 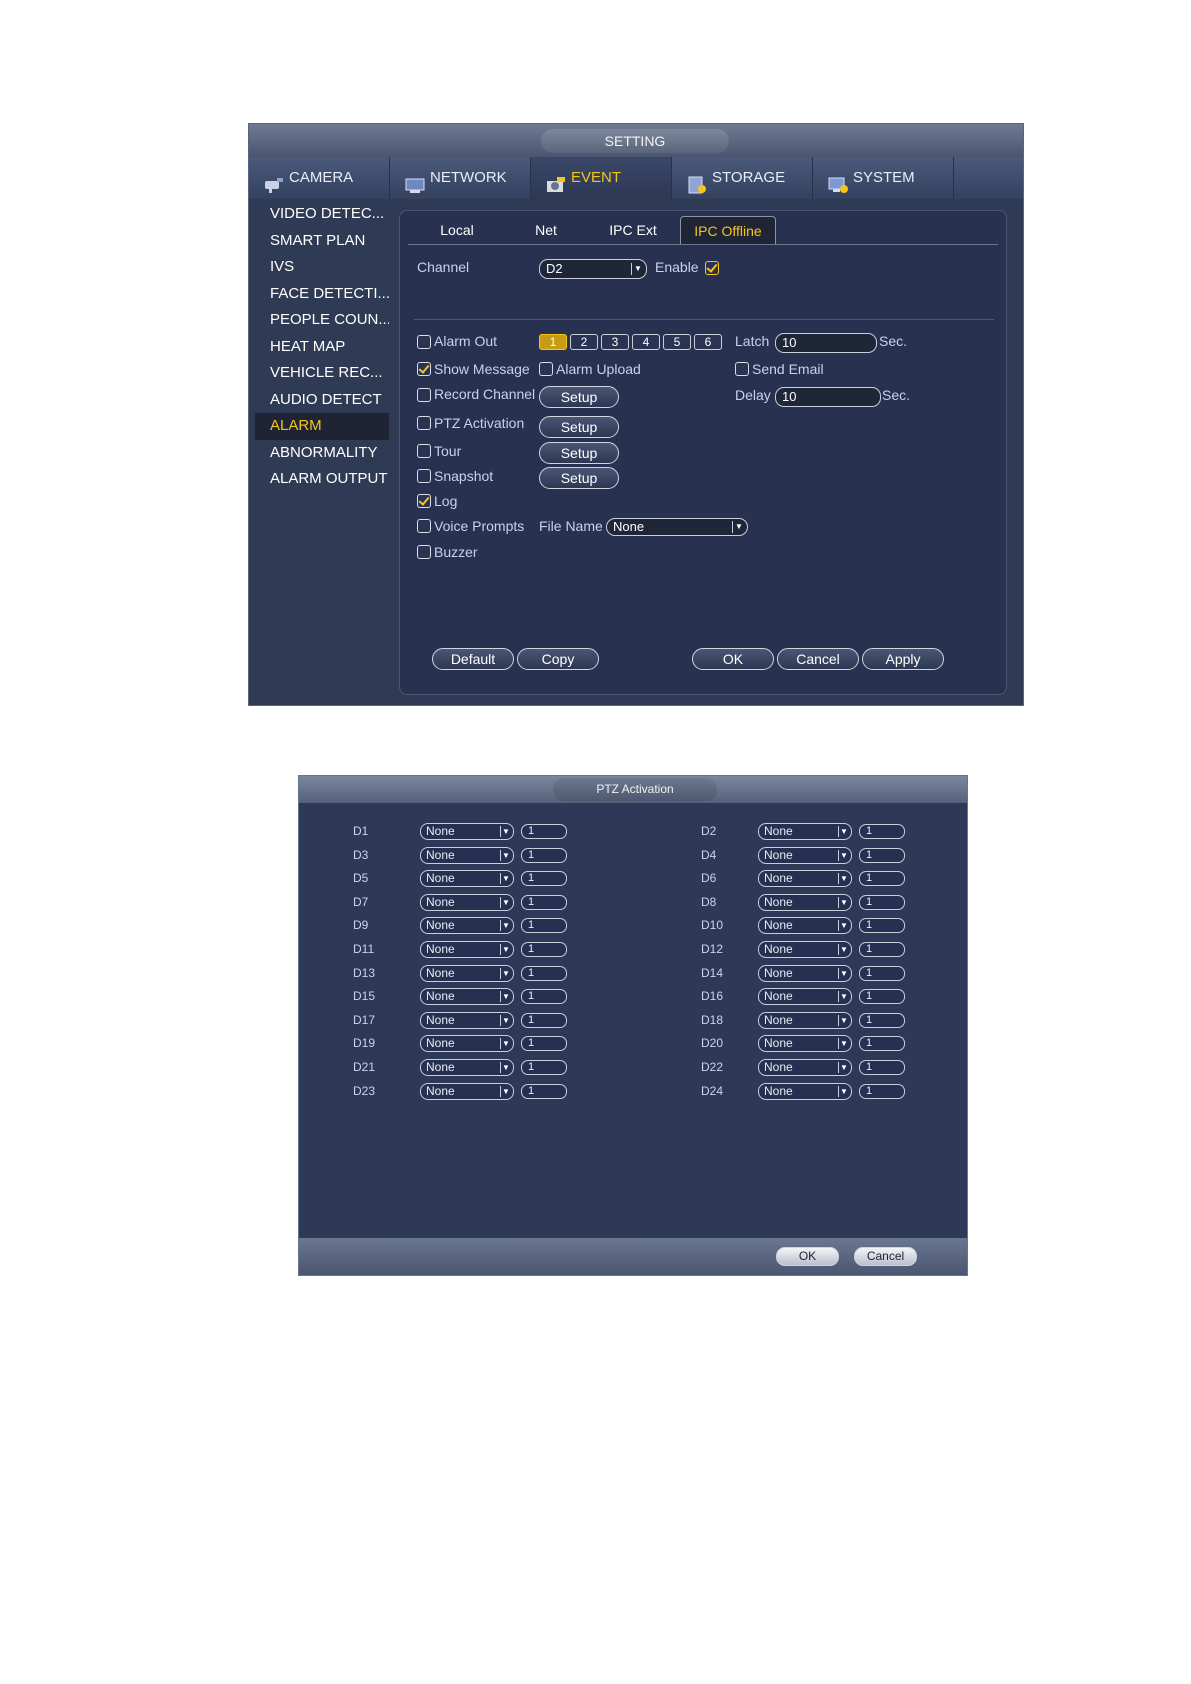 I want to click on buzzer-checkbox, so click(x=424, y=552).